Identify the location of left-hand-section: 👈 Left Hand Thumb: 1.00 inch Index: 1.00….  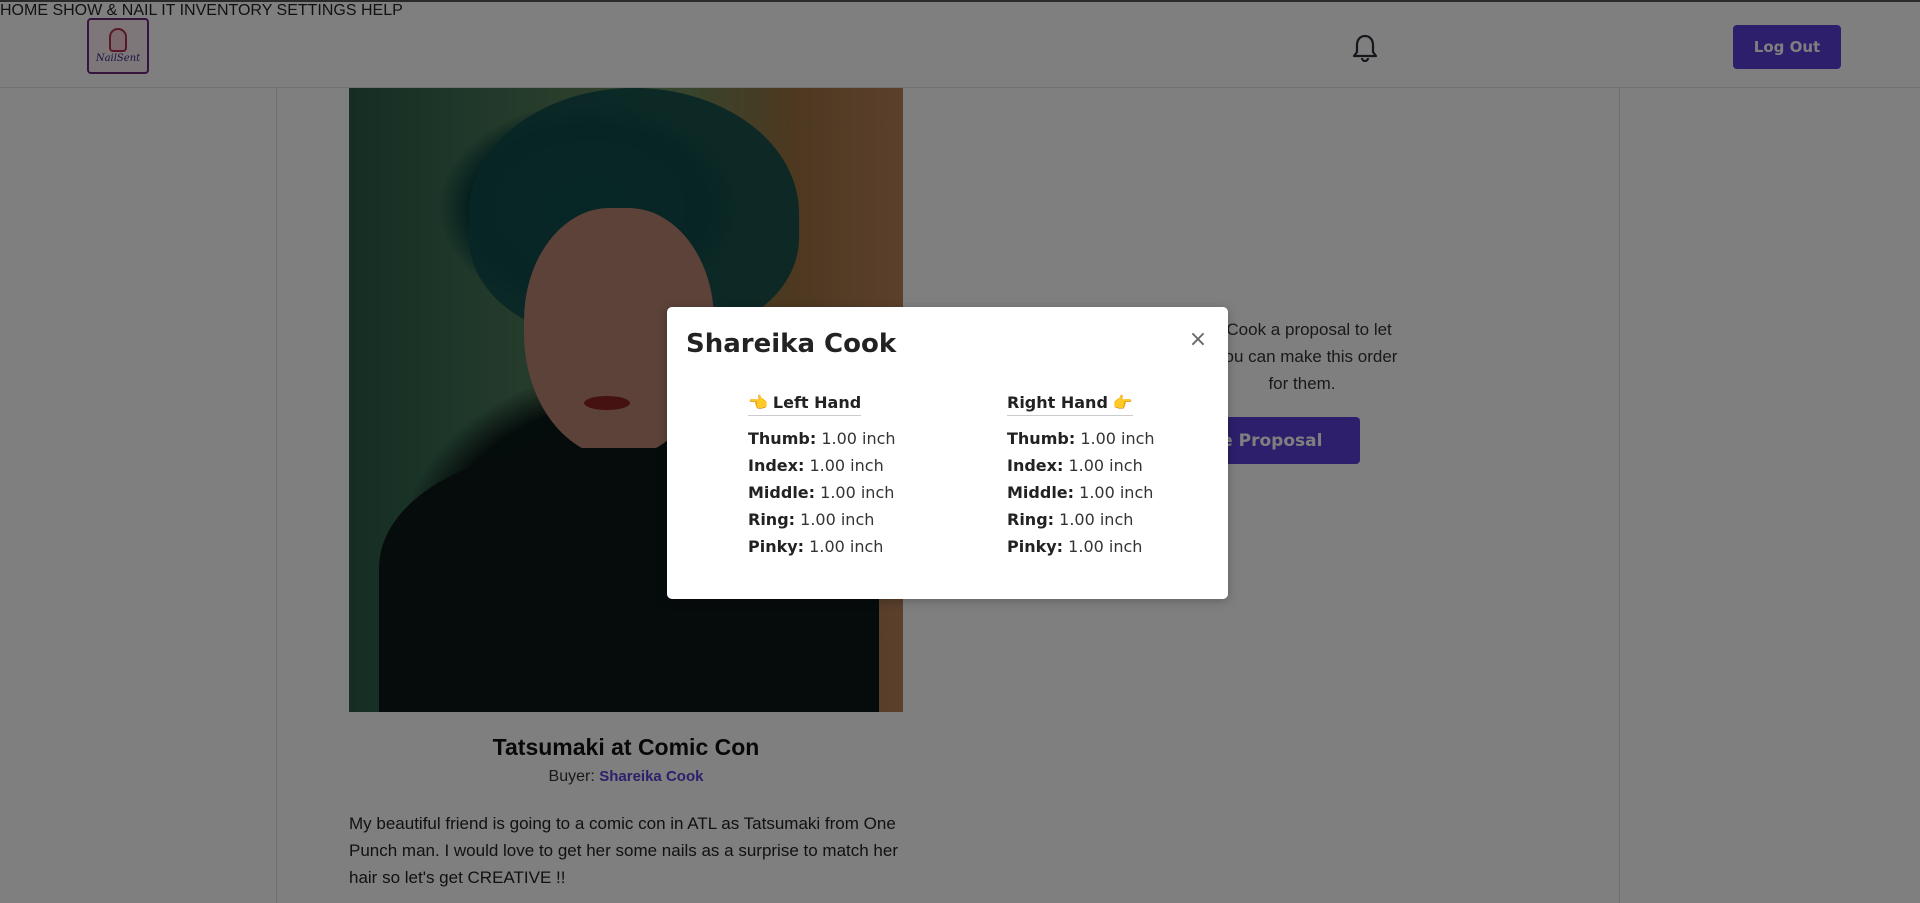
(848, 476).